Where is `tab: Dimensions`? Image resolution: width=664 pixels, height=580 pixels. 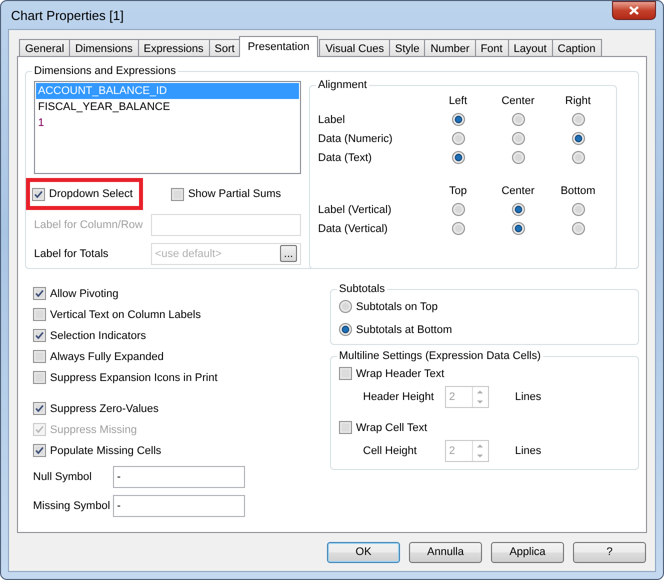
tab: Dimensions is located at coordinates (104, 48).